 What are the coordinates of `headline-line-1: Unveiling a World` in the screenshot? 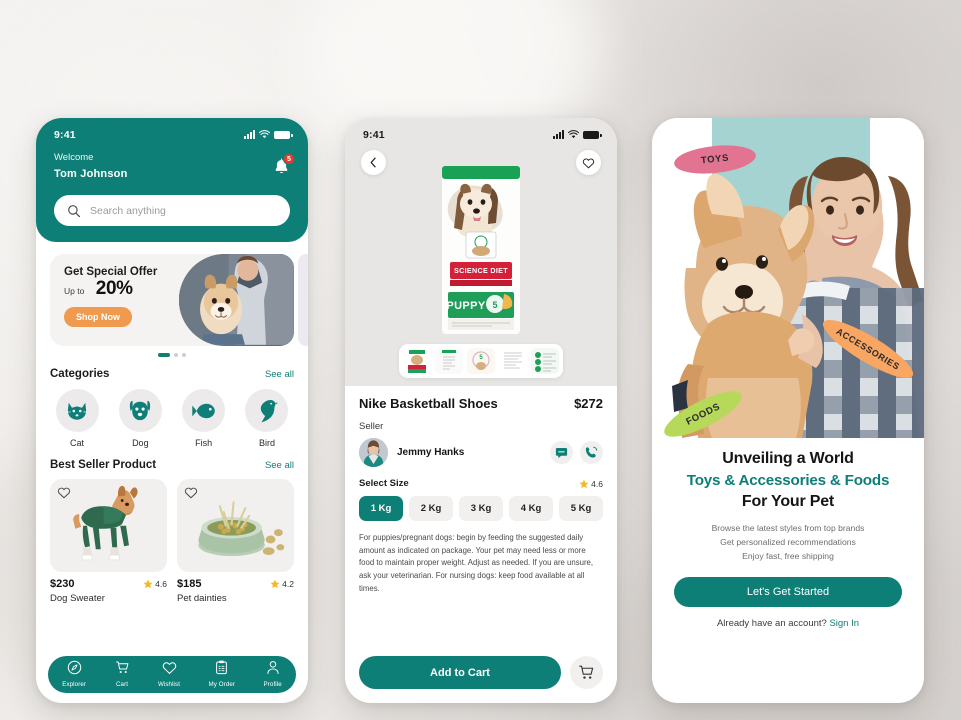 It's located at (788, 458).